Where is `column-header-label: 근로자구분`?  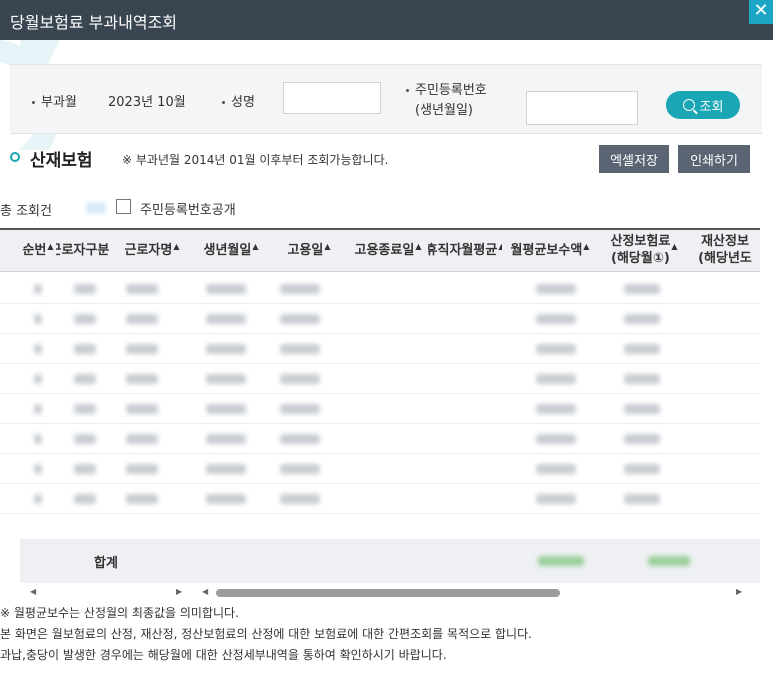
column-header-label: 근로자구분 is located at coordinates (83, 250).